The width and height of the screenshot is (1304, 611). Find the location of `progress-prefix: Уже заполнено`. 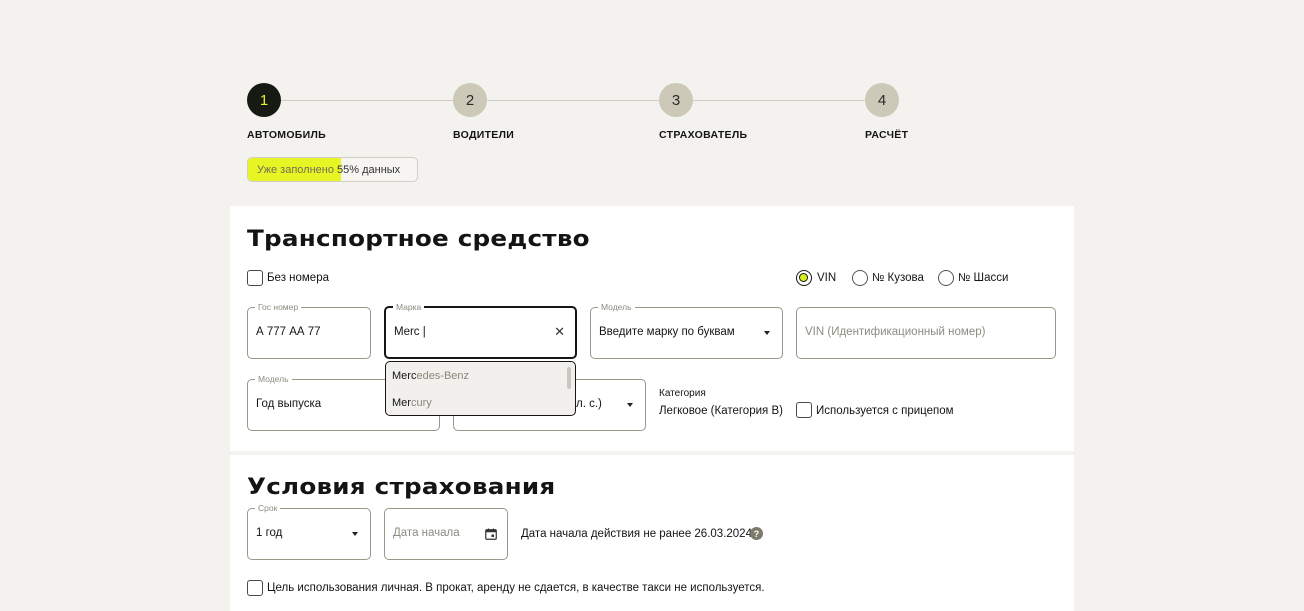

progress-prefix: Уже заполнено is located at coordinates (297, 170).